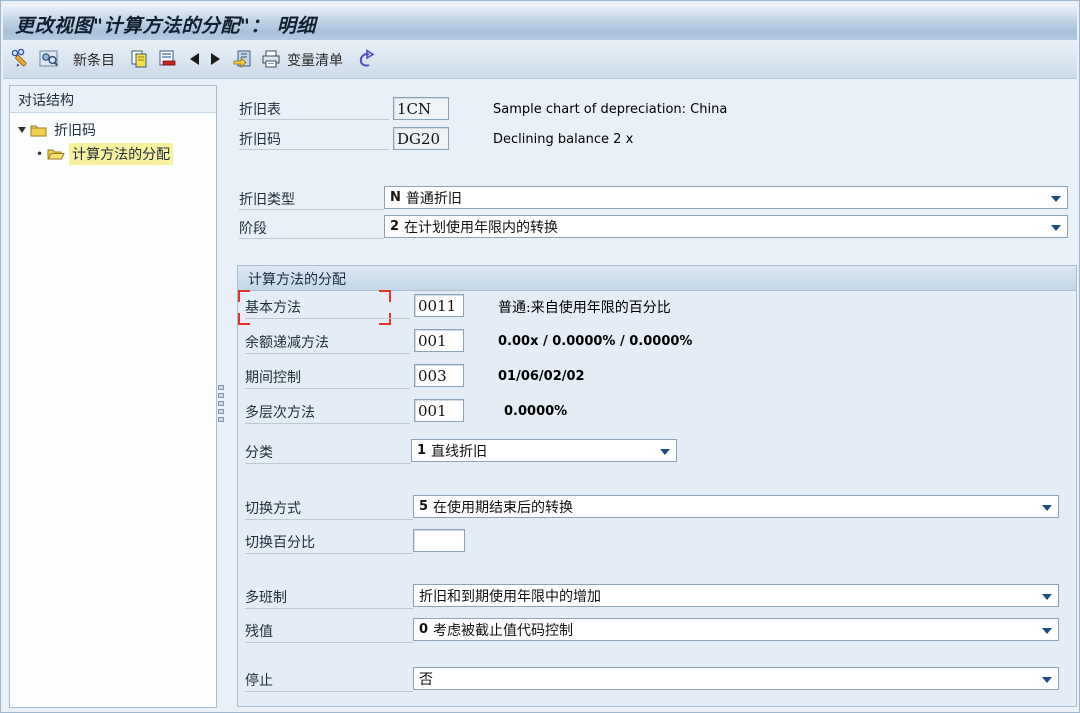 This screenshot has height=713, width=1080. I want to click on sidebar-item-label: 计算方法的分配, so click(121, 154).